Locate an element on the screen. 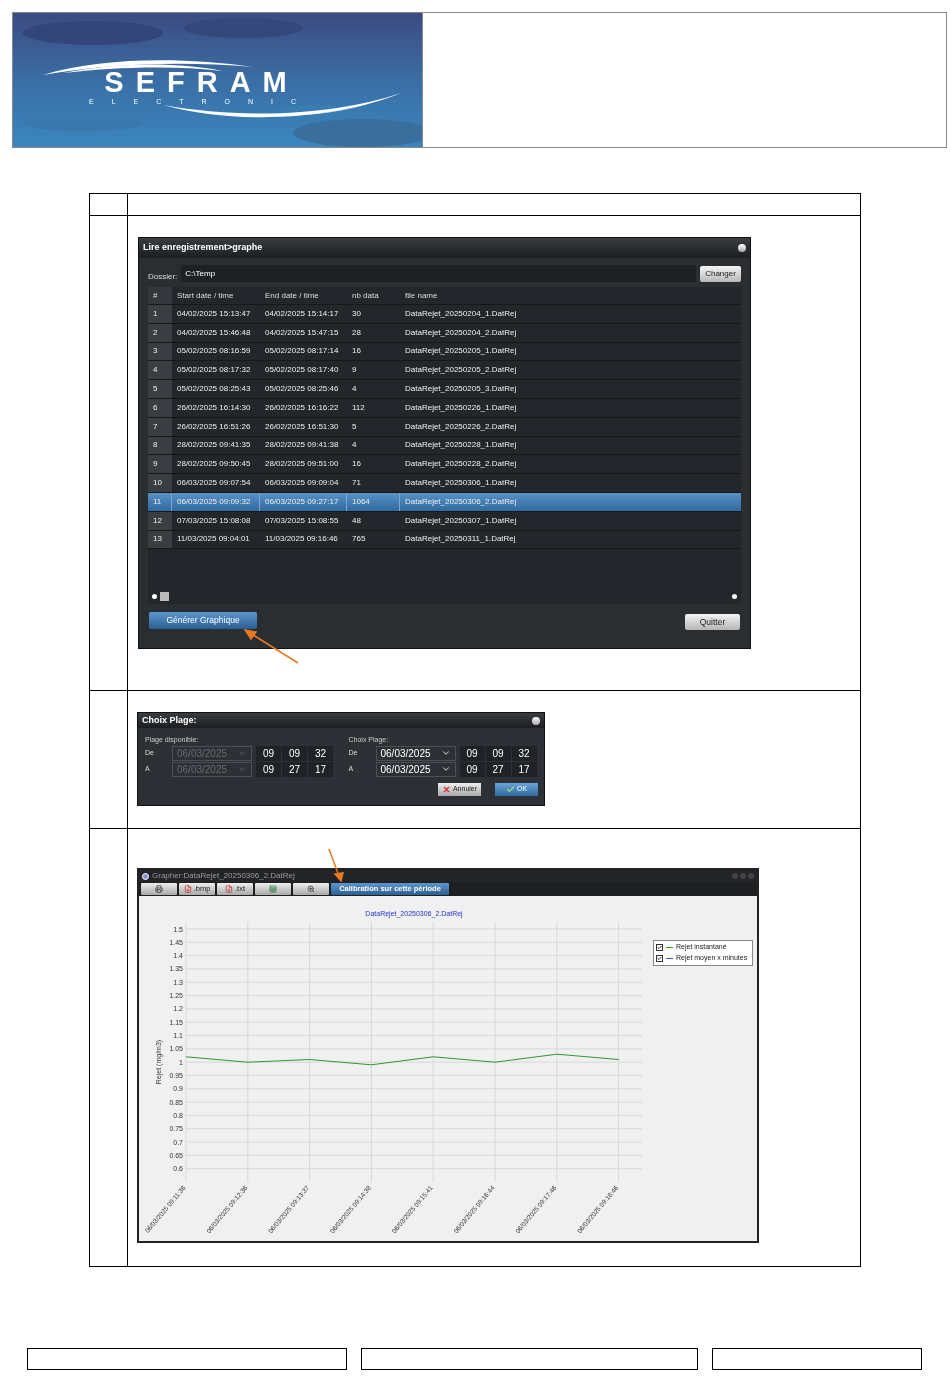 This screenshot has width=950, height=1397. cross-icon is located at coordinates (446, 789).